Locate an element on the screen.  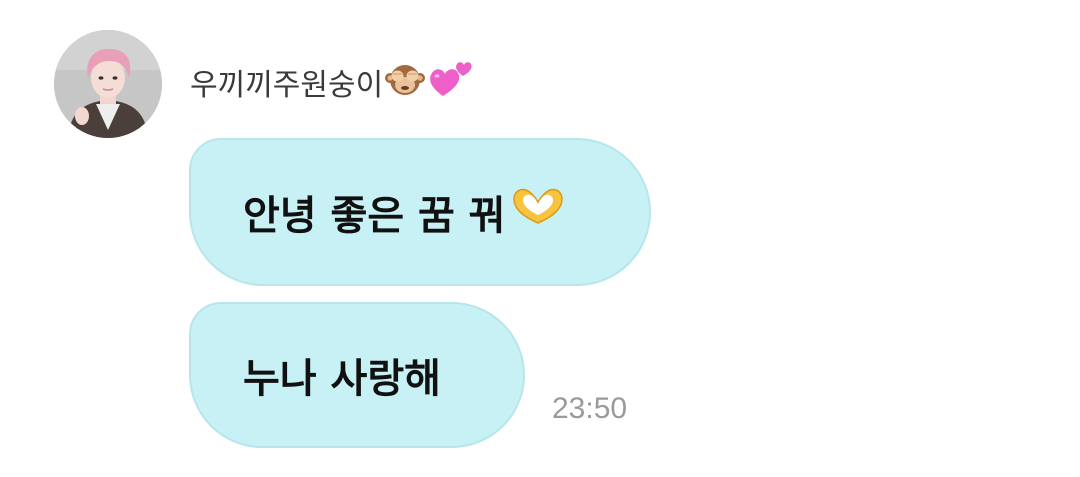
message-text: 누나 사랑해 is located at coordinates (342, 379).